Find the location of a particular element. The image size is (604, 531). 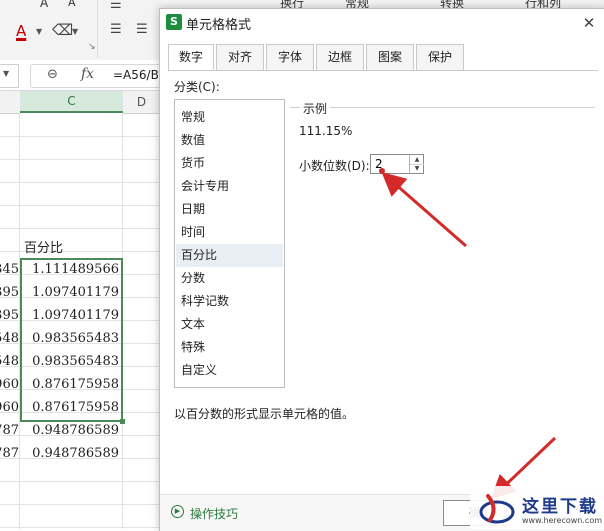

watermark: 这里下载 www.herecown.com is located at coordinates (537, 507).